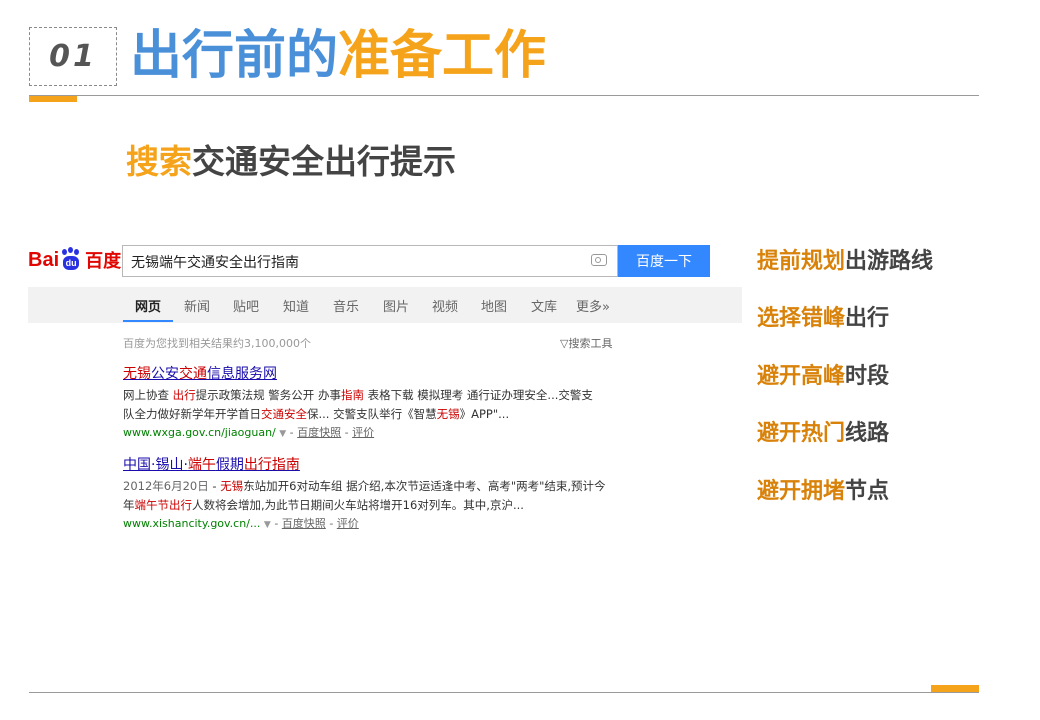 The height and width of the screenshot is (720, 1040). I want to click on camera-icon, so click(599, 260).